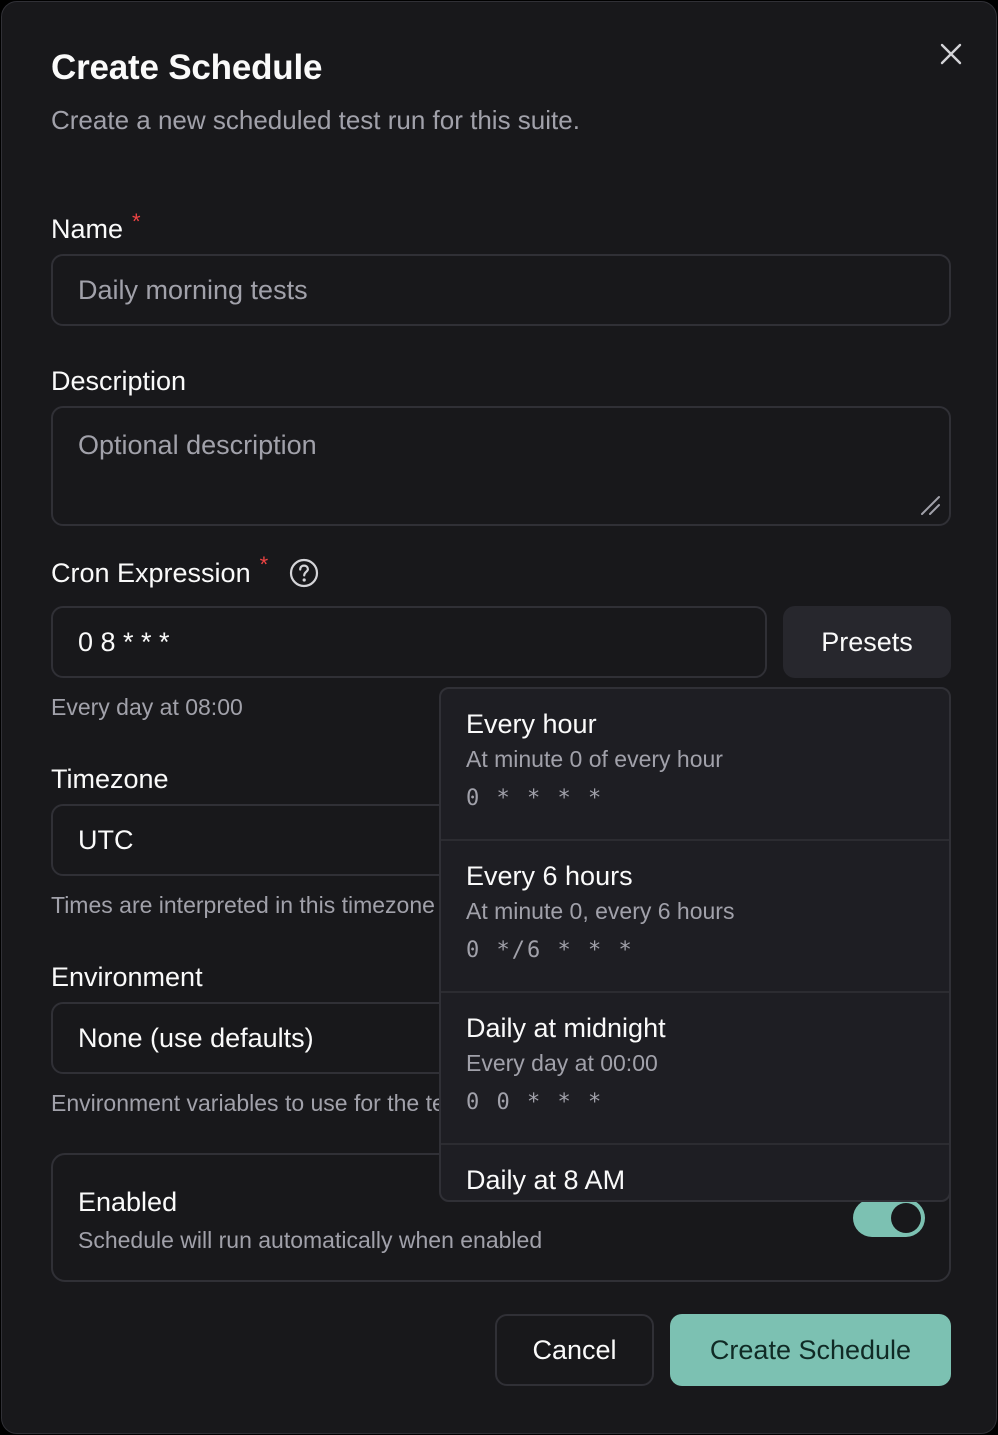 Image resolution: width=998 pixels, height=1435 pixels. I want to click on toggle-knob, so click(906, 1218).